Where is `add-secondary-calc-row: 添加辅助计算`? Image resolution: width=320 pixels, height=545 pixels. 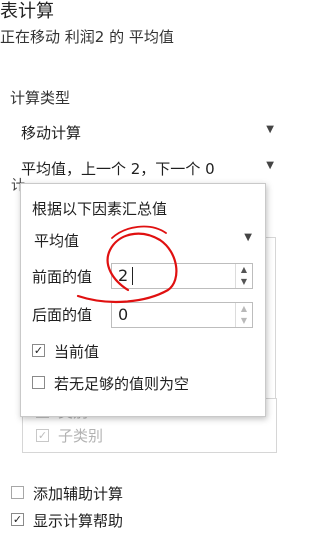
add-secondary-calc-row: 添加辅助计算 is located at coordinates (111, 493).